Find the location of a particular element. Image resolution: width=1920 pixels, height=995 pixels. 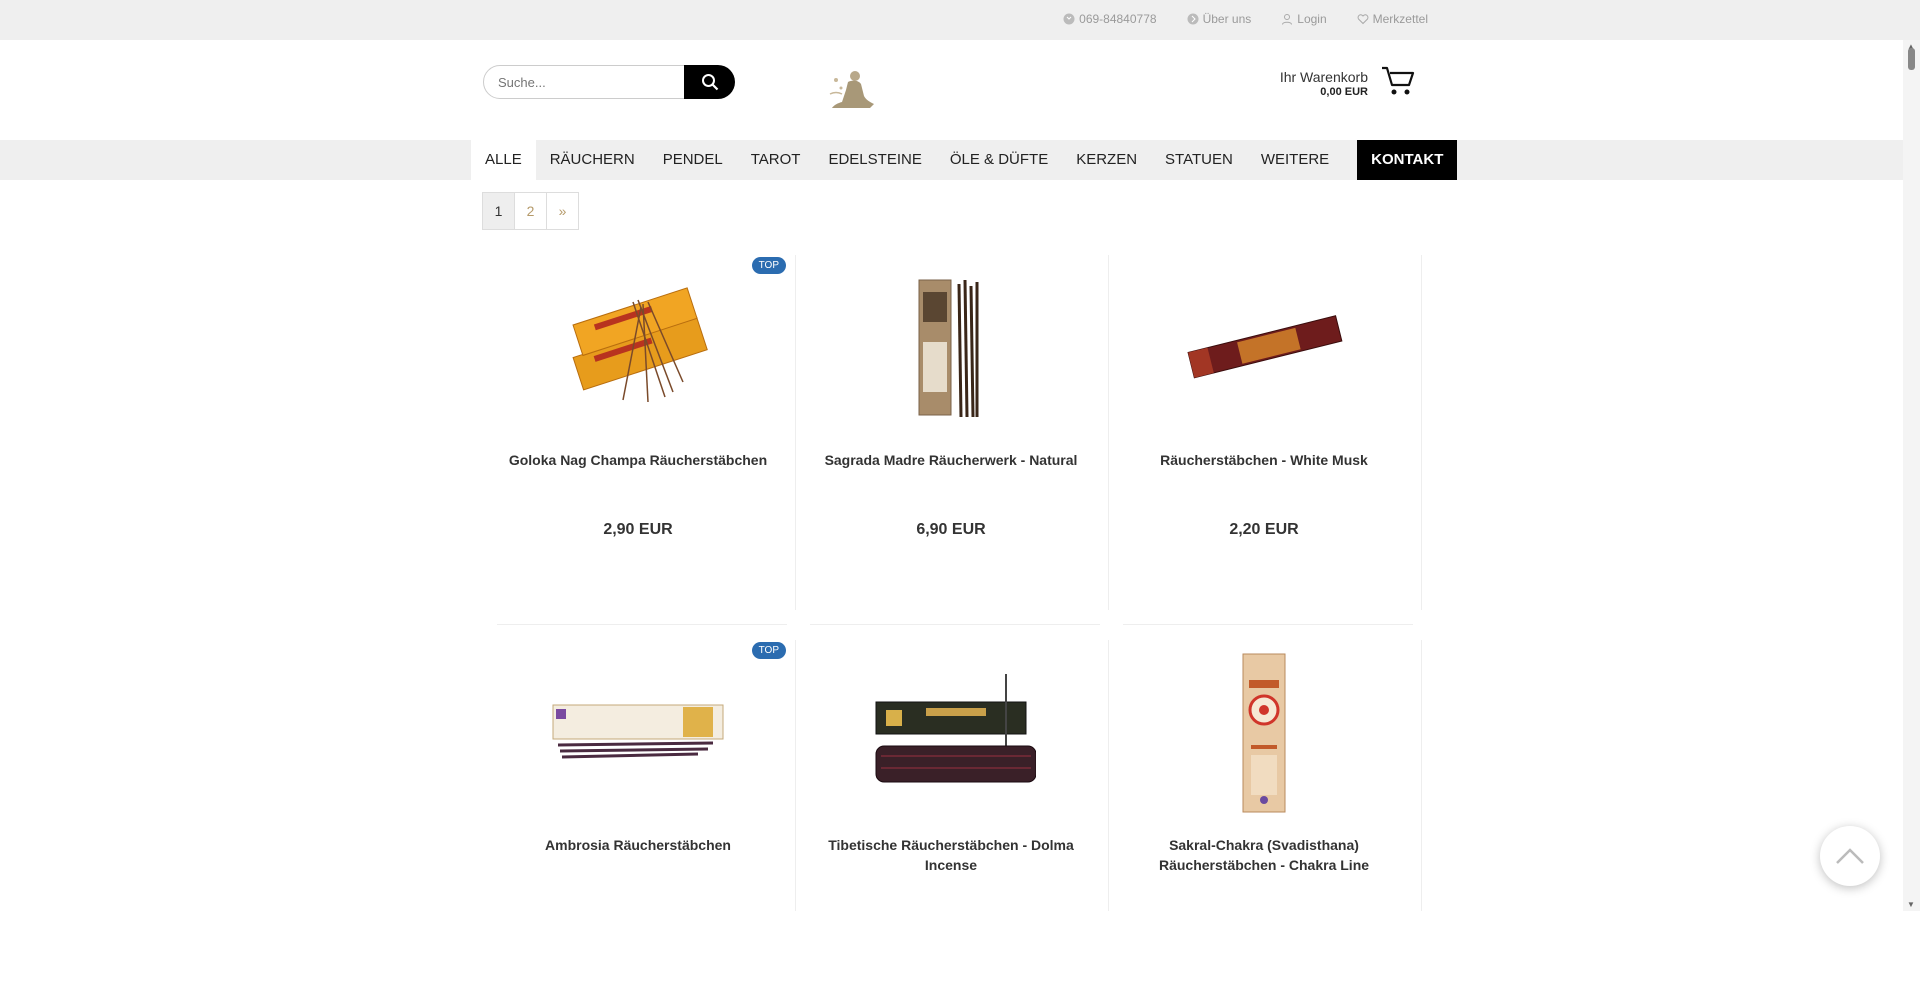

ambrosia-image is located at coordinates (638, 731).